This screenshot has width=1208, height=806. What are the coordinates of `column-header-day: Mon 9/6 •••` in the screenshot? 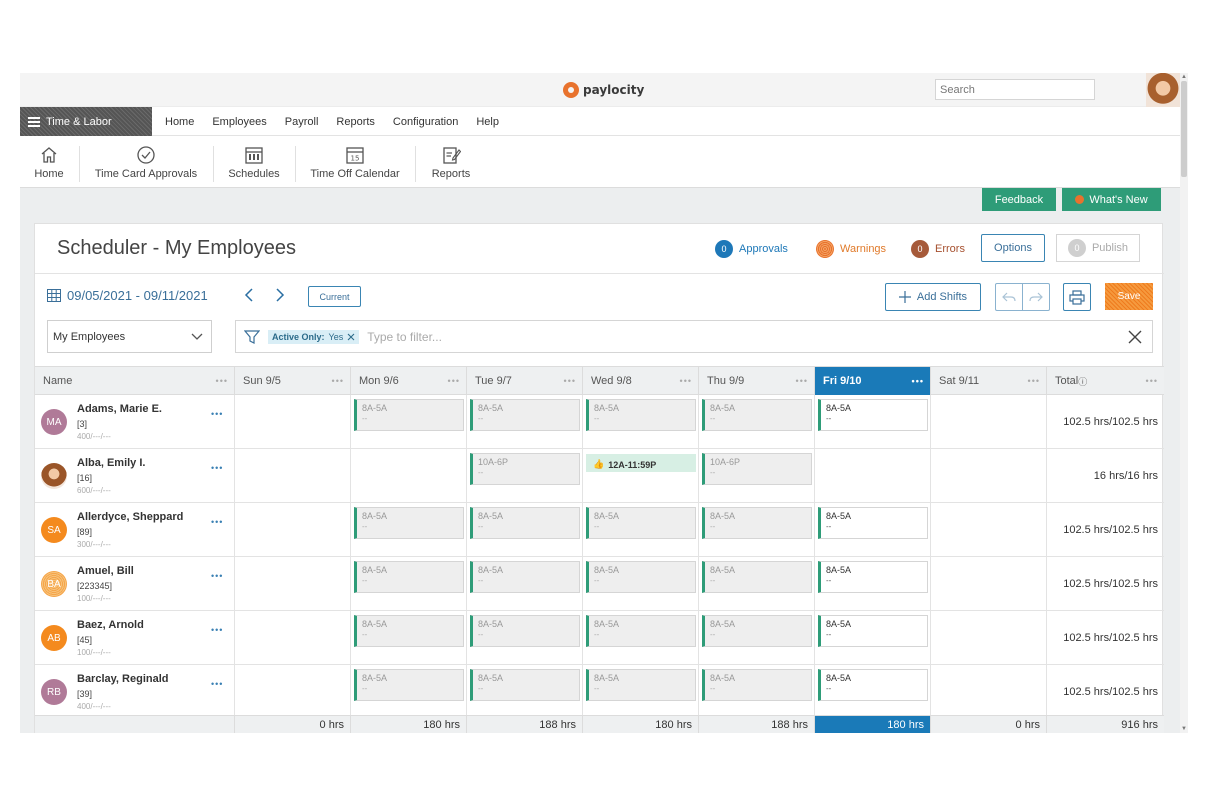 It's located at (408, 381).